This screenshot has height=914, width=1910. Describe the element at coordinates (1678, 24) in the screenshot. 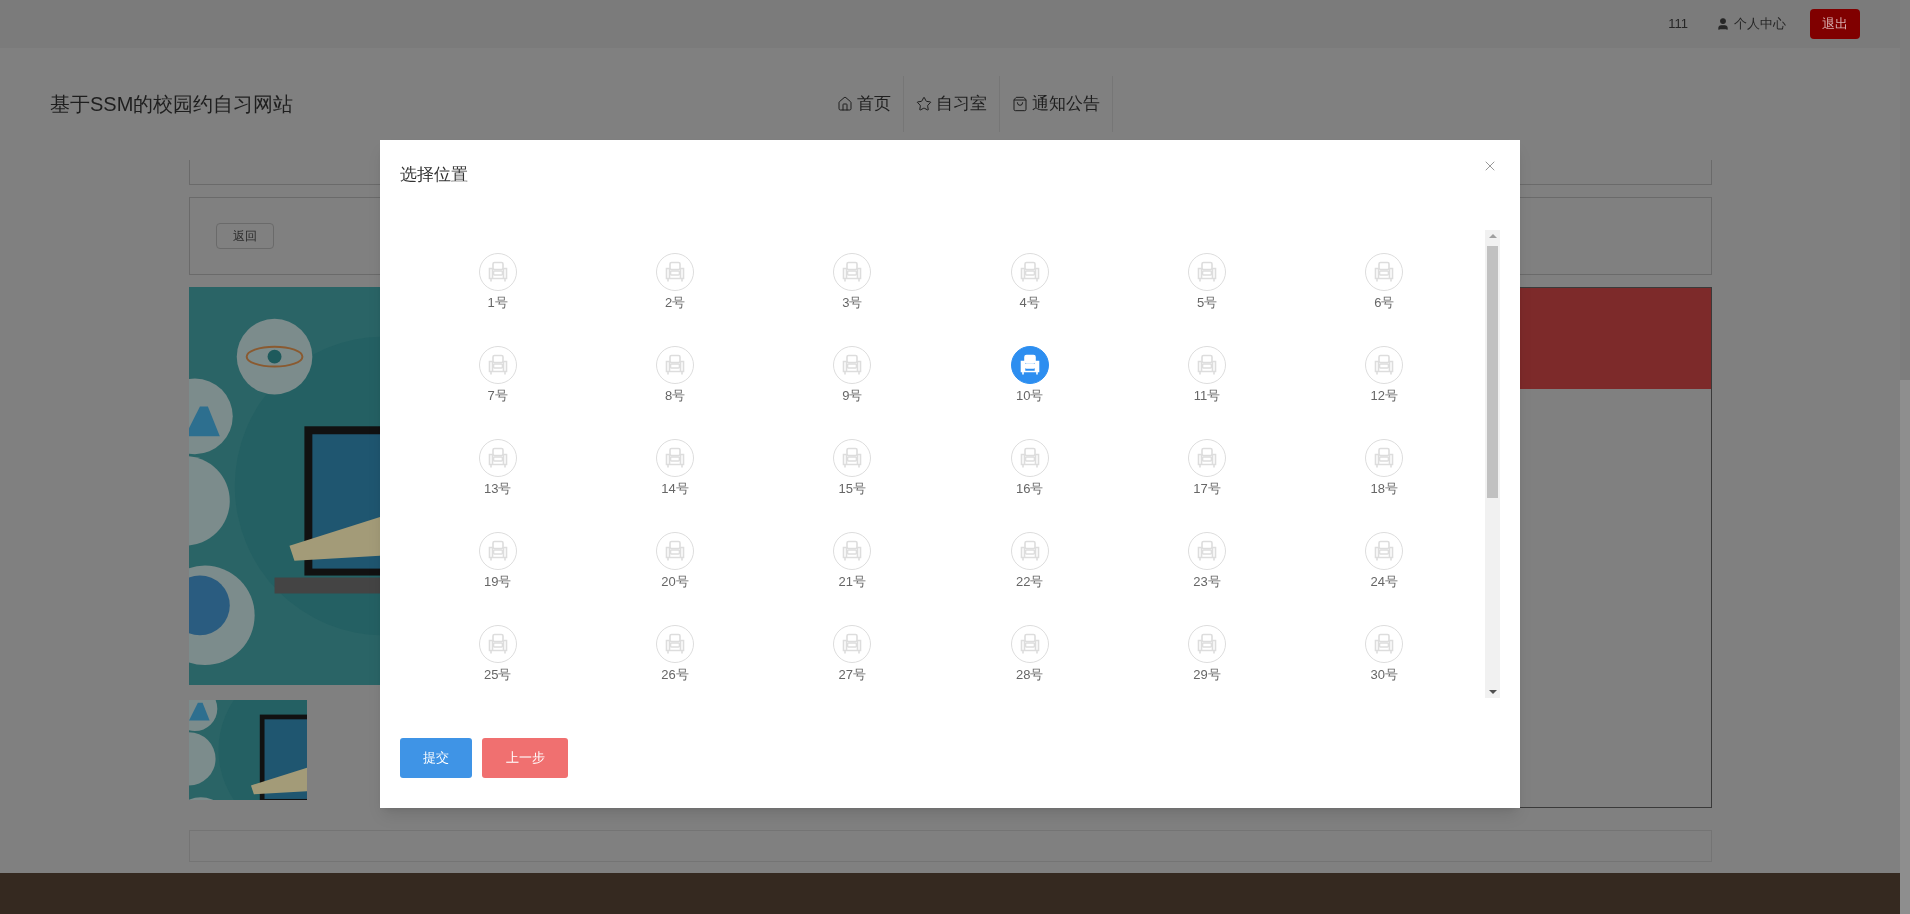

I see `username: 111` at that location.